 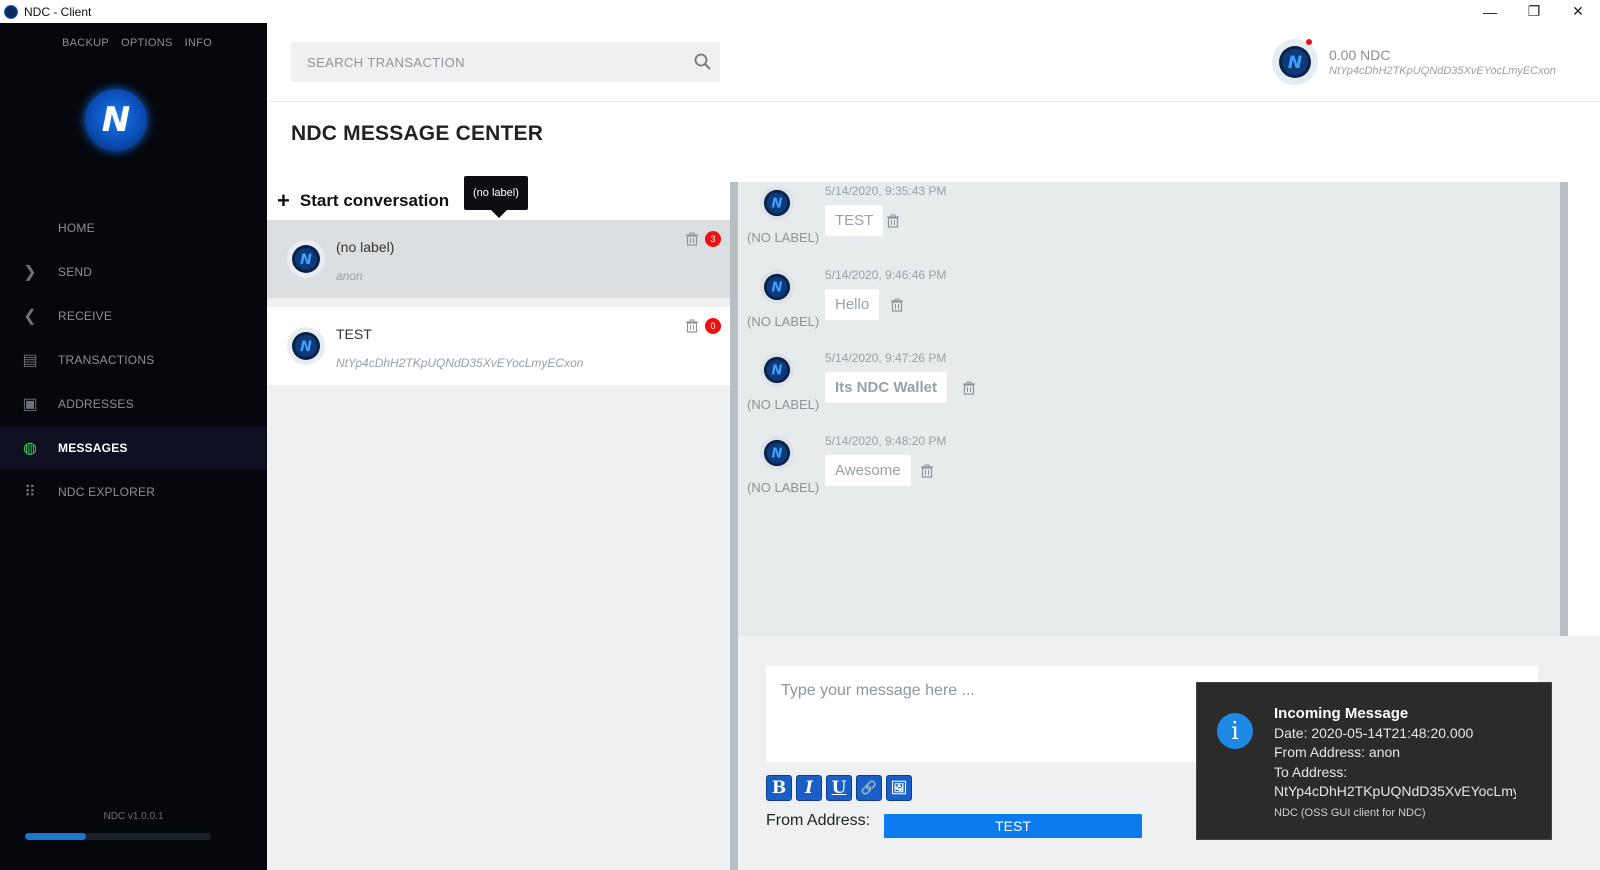 I want to click on notification-to-label: To Address:, so click(x=1311, y=772).